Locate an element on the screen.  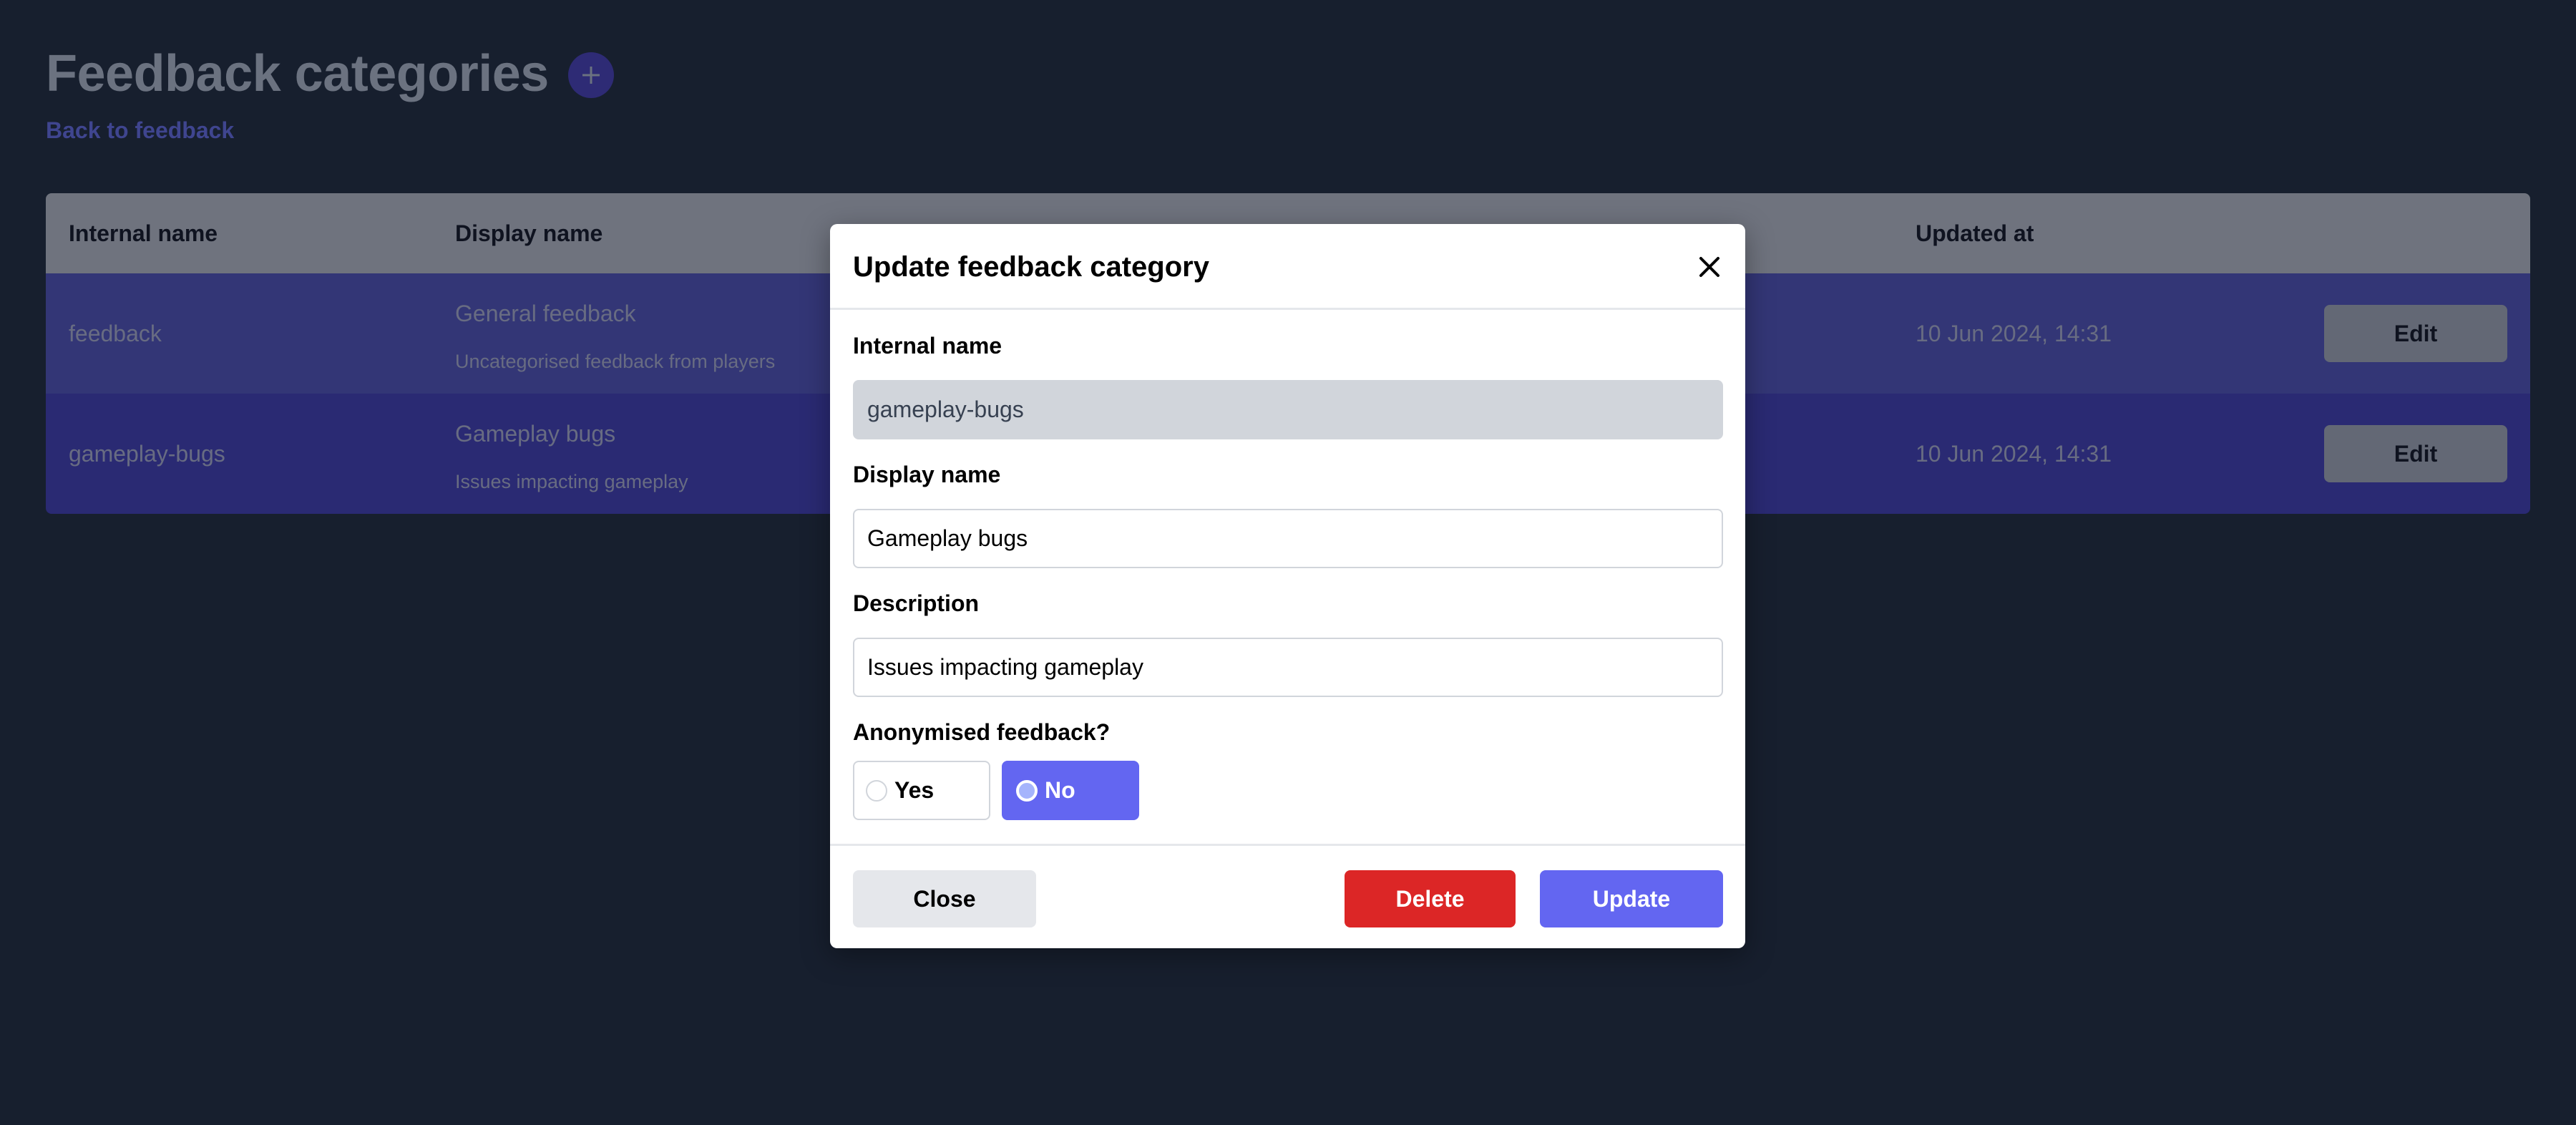
radio-label-yes: Yes is located at coordinates (914, 790).